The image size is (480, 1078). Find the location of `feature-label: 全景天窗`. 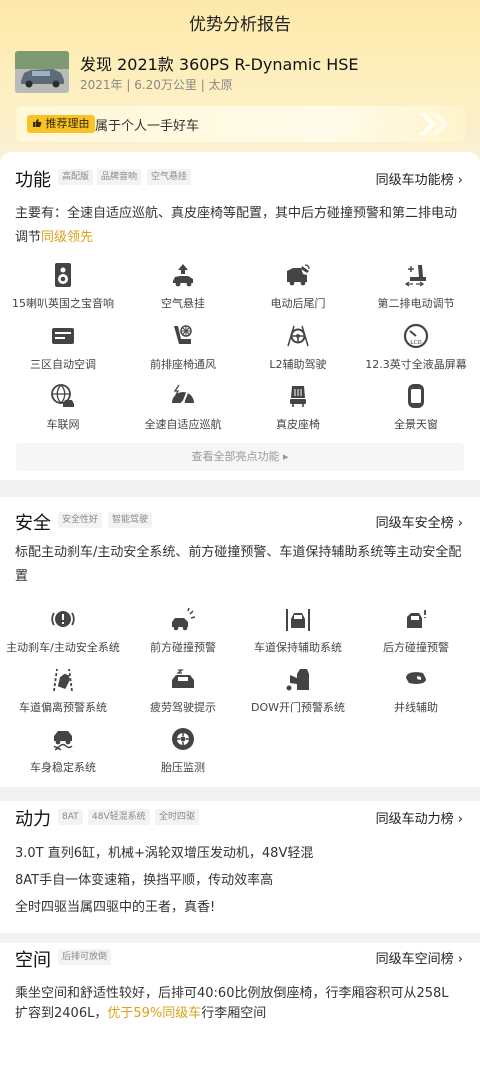

feature-label: 全景天窗 is located at coordinates (416, 424).